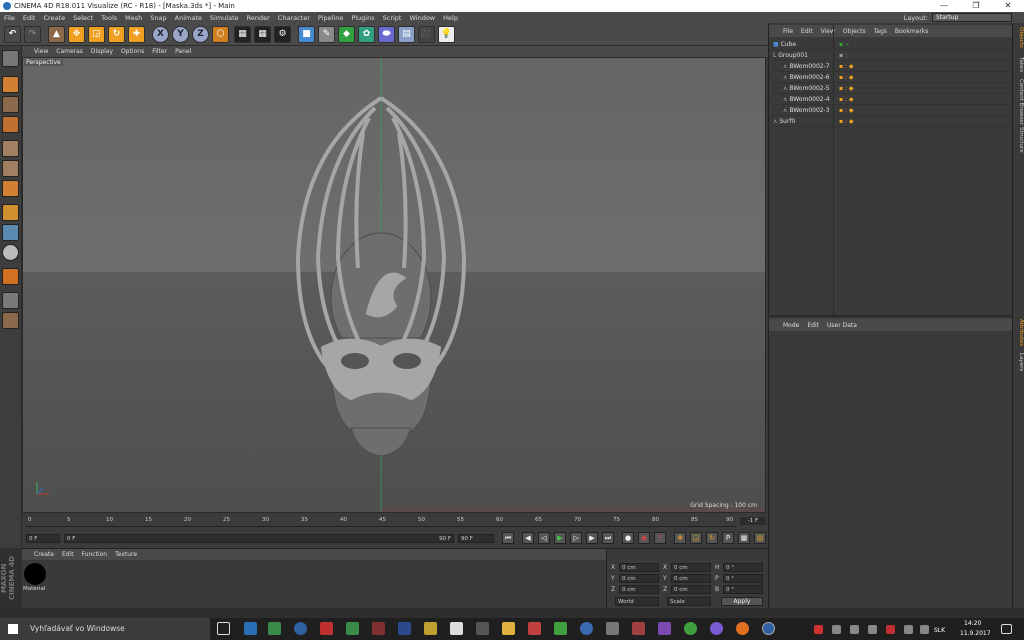  Describe the element at coordinates (893, 77) in the screenshot. I see `object-row-bwom0002-6: ⋏ BWom0002-6 ▪ : ◆` at that location.